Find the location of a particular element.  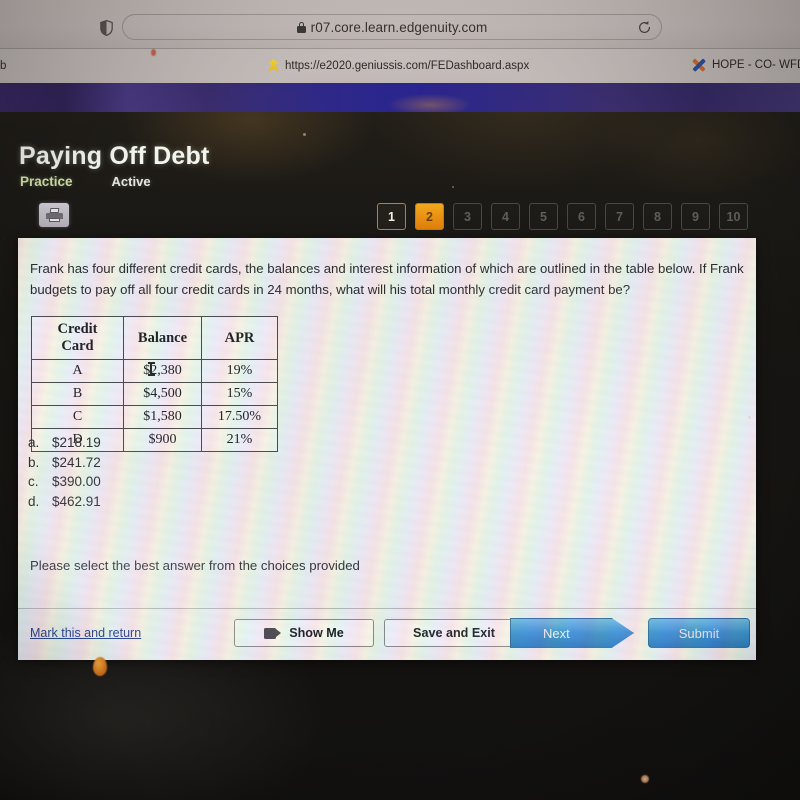

choice-value: $462.91 is located at coordinates (76, 501).